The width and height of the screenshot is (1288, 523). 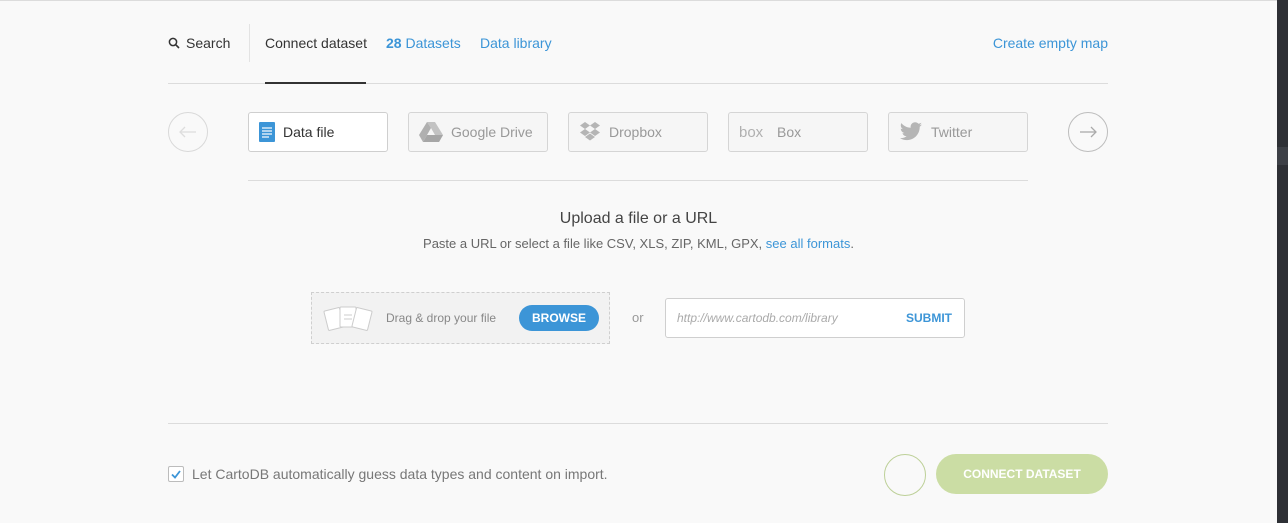 I want to click on guess-types-checkbox, so click(x=176, y=474).